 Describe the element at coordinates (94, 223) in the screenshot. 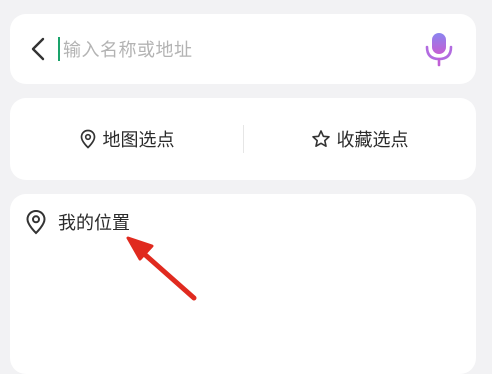

I see `my-location-label: 我的位置` at that location.